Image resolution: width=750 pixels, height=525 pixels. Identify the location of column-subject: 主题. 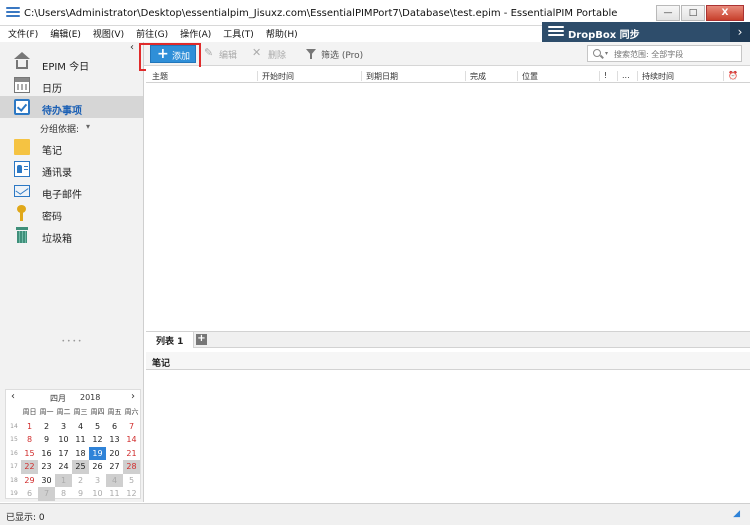
(203, 76).